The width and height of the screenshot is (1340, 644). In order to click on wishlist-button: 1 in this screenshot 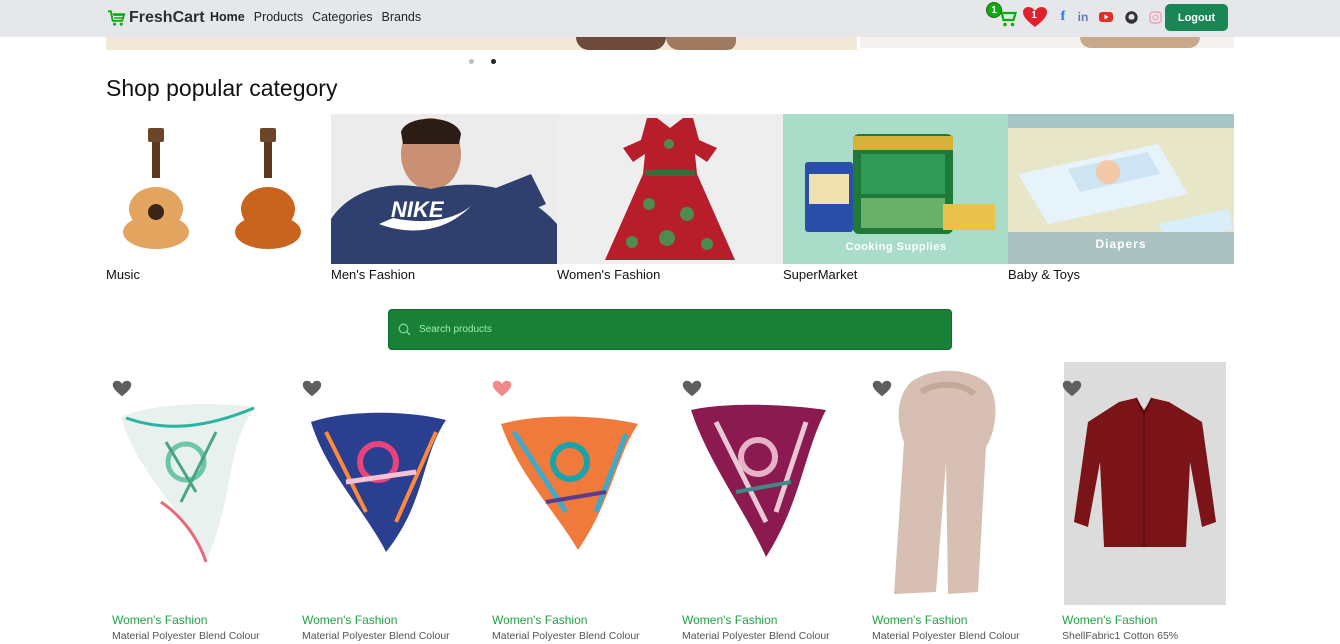, I will do `click(1035, 17)`.